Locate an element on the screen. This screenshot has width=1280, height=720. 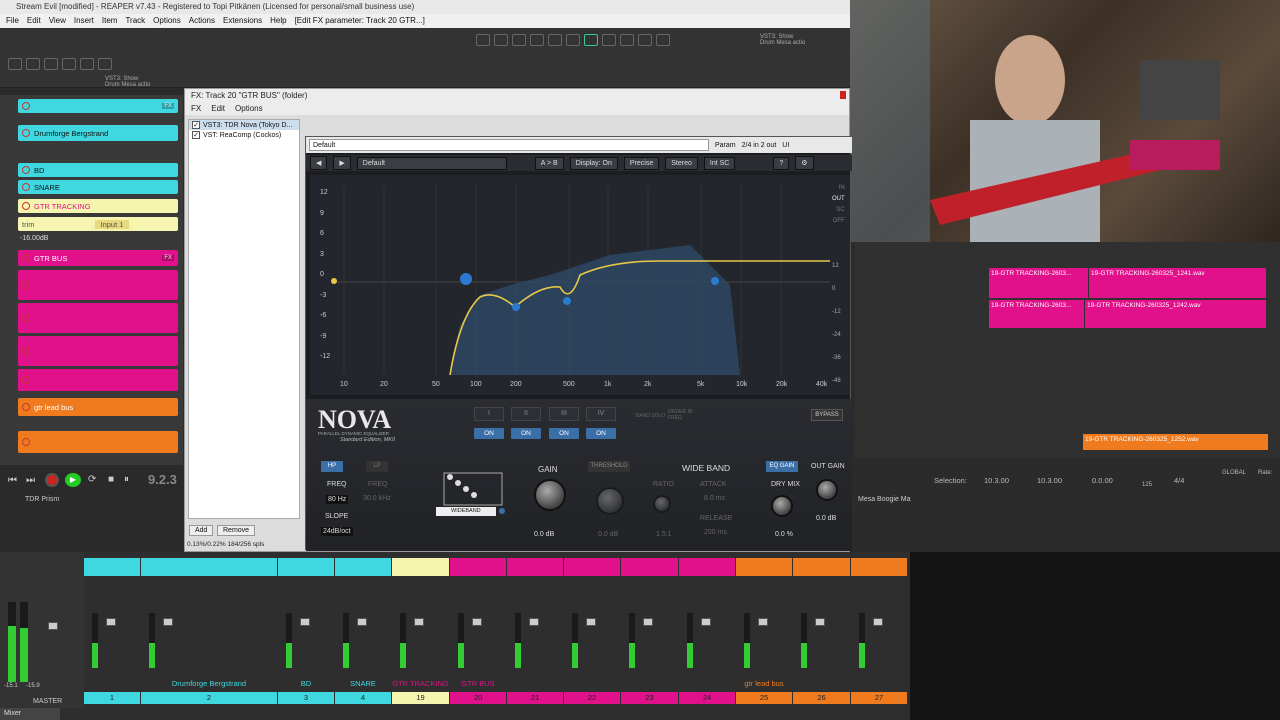
threshold-value: 0.0 dB is located at coordinates (608, 534).